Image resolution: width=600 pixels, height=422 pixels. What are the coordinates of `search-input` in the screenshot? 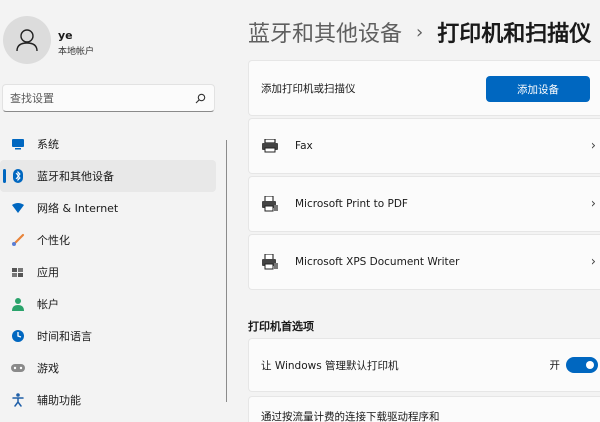 It's located at (101, 98).